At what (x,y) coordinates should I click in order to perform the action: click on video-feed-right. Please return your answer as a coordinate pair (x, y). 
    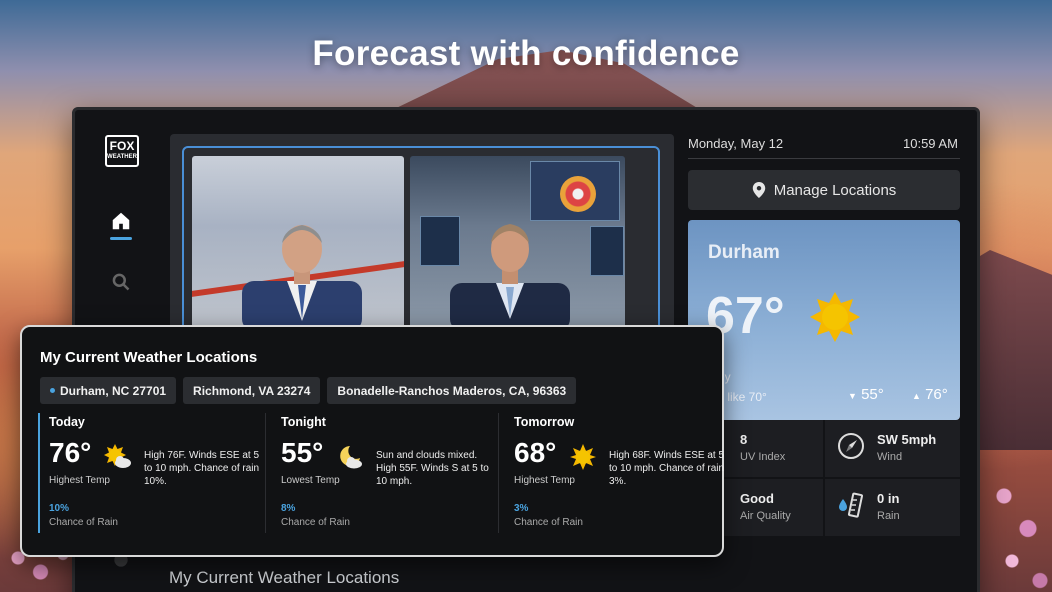
    Looking at the image, I should click on (517, 243).